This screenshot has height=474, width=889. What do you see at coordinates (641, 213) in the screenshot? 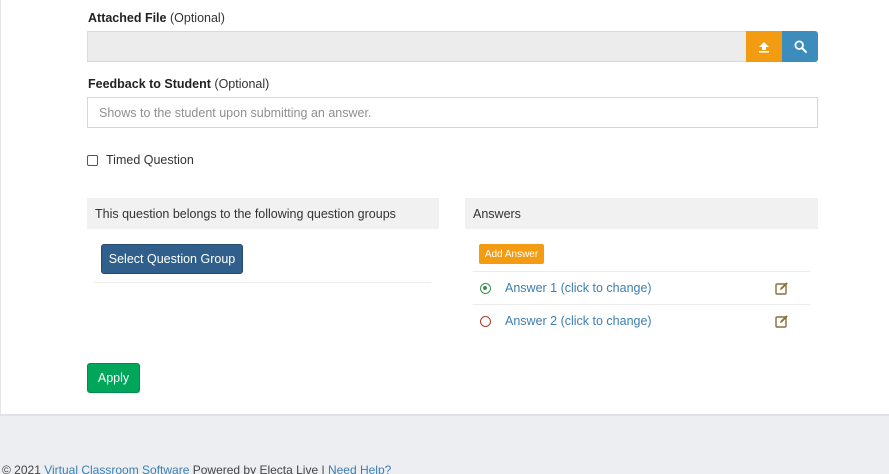
I see `answers-heading: Answers` at bounding box center [641, 213].